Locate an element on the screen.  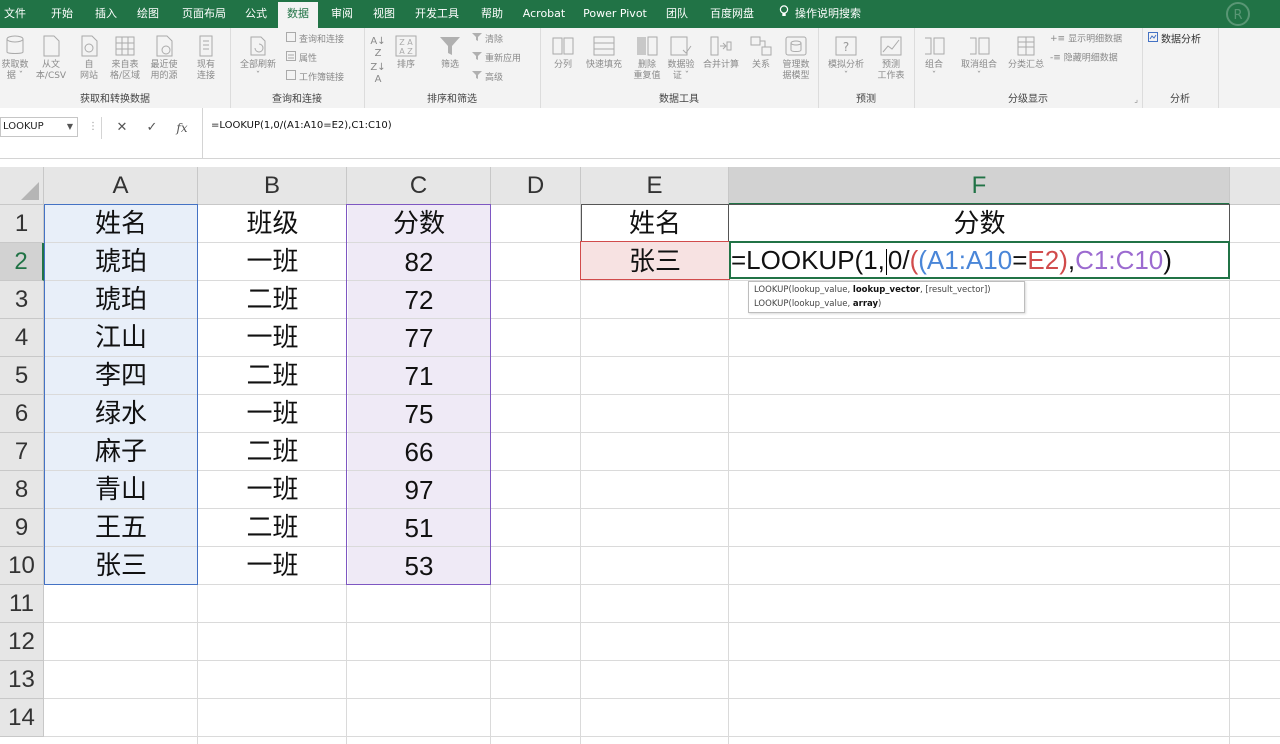
column-header-c: C is located at coordinates (419, 186).